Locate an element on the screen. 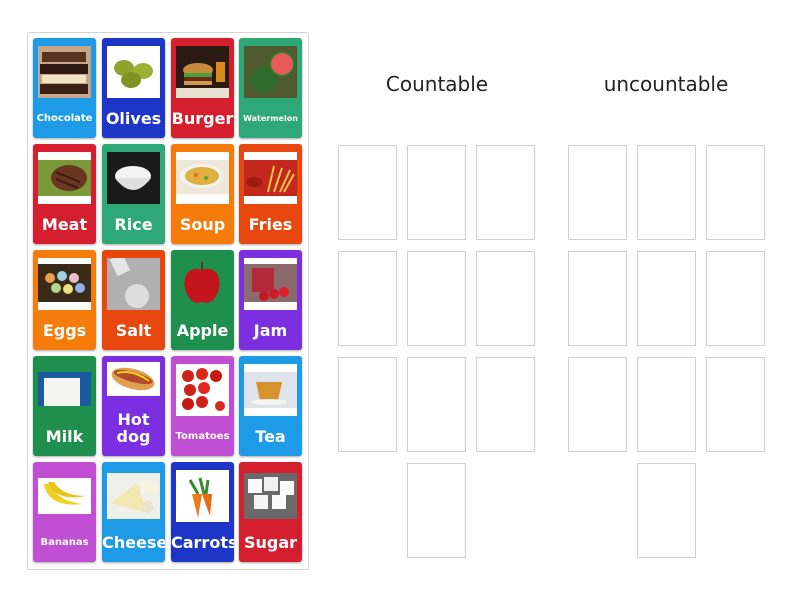  rice-bowl-icon is located at coordinates (133, 178).